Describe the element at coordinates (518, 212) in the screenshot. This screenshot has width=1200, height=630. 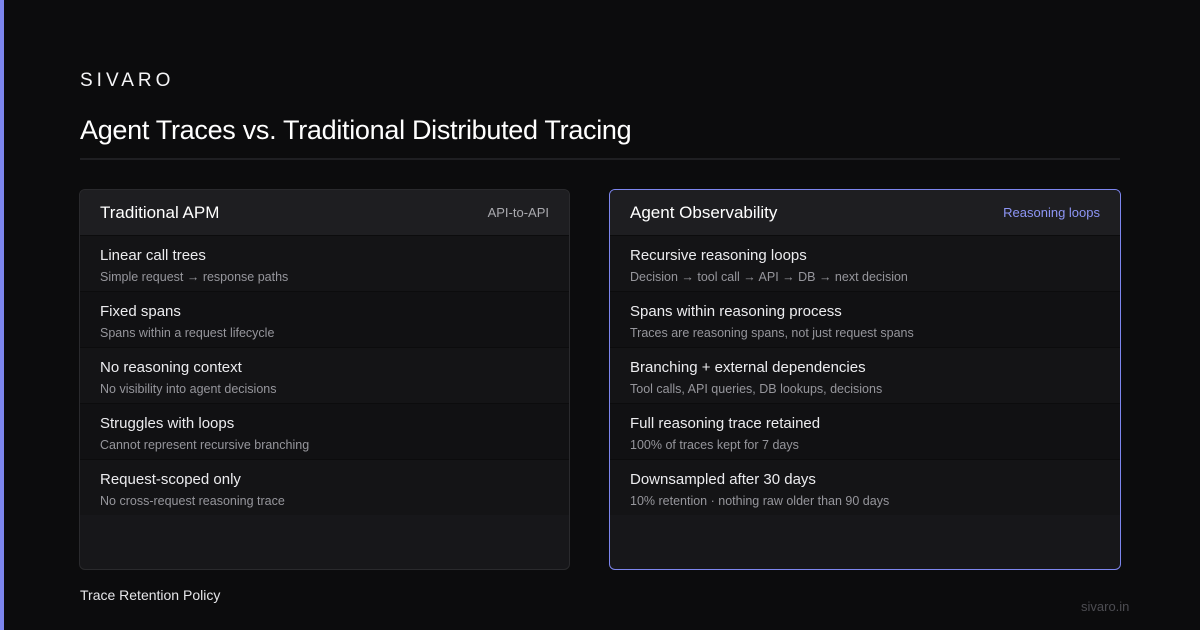
I see `card-tag: API-to-API` at that location.